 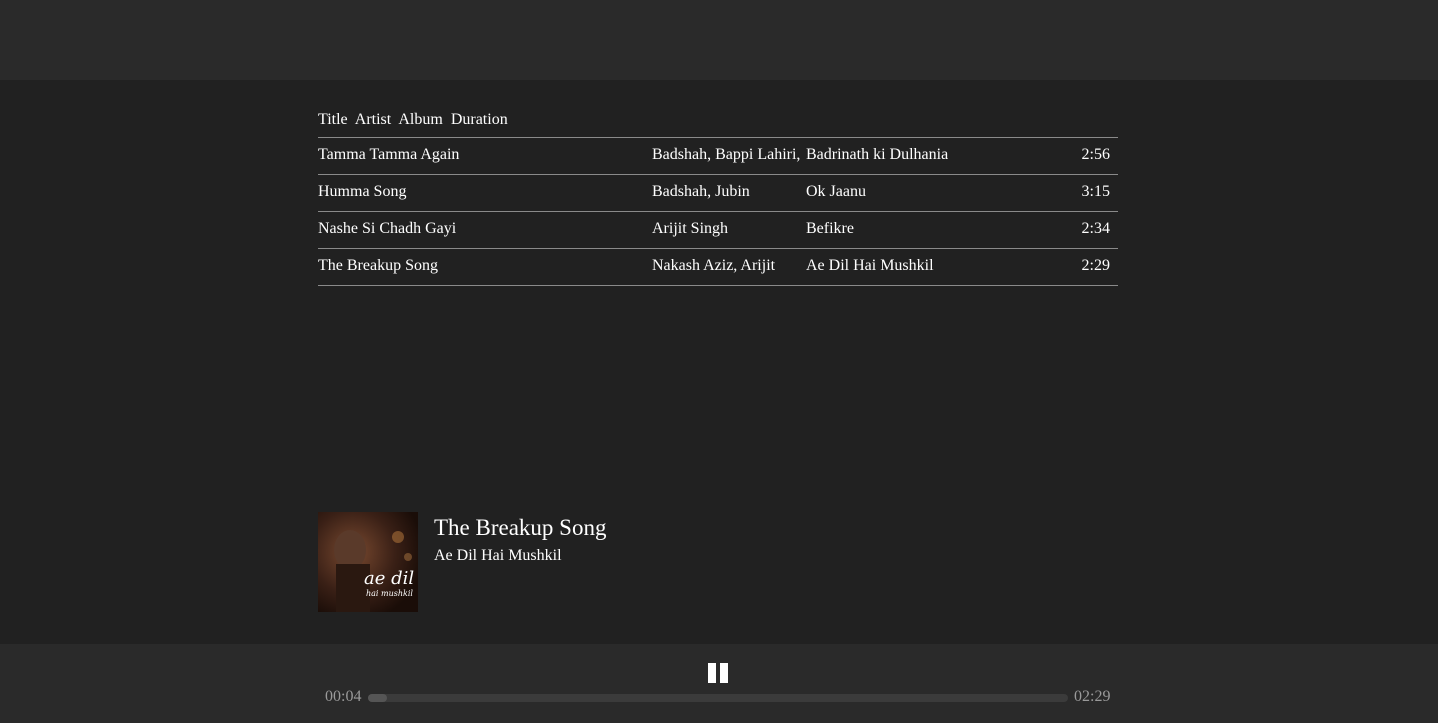 What do you see at coordinates (690, 228) in the screenshot?
I see `track-artist: Arijit Singh` at bounding box center [690, 228].